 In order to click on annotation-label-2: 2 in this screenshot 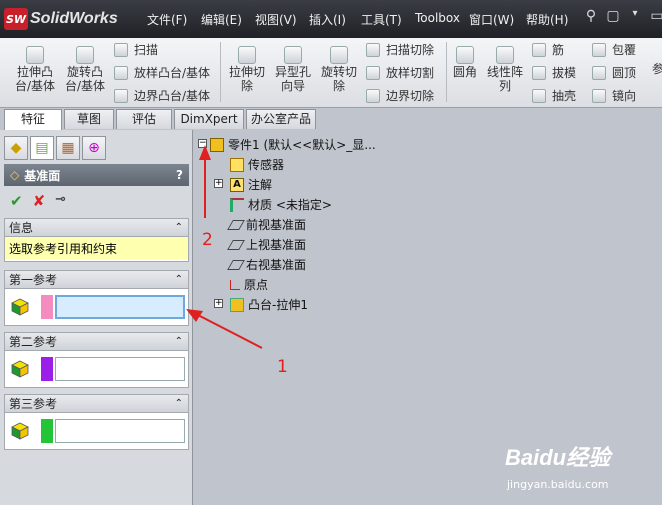, I will do `click(207, 240)`.